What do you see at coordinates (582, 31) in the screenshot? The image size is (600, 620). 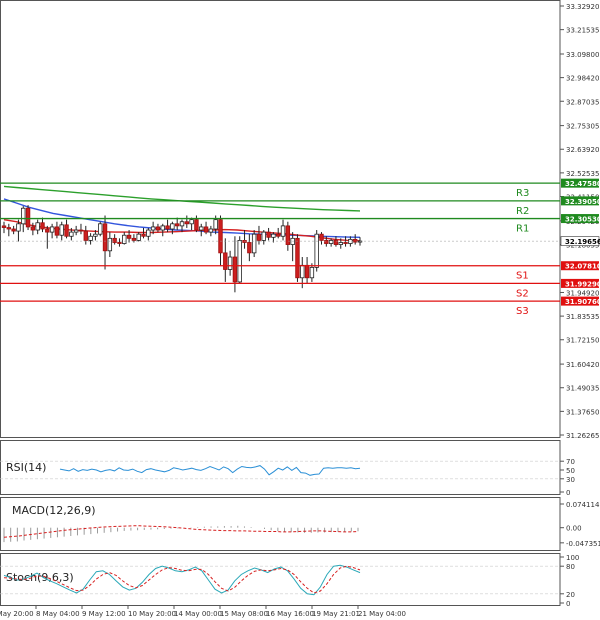 I see `price-tick-label: 33.21535` at bounding box center [582, 31].